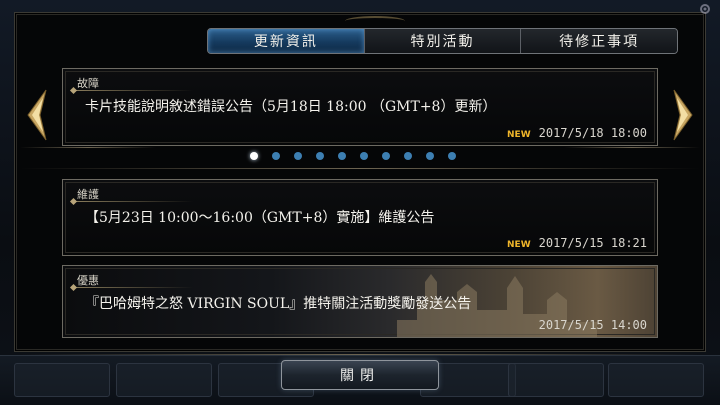 The image size is (720, 405). I want to click on tab-special-events: 特別活動, so click(443, 41).